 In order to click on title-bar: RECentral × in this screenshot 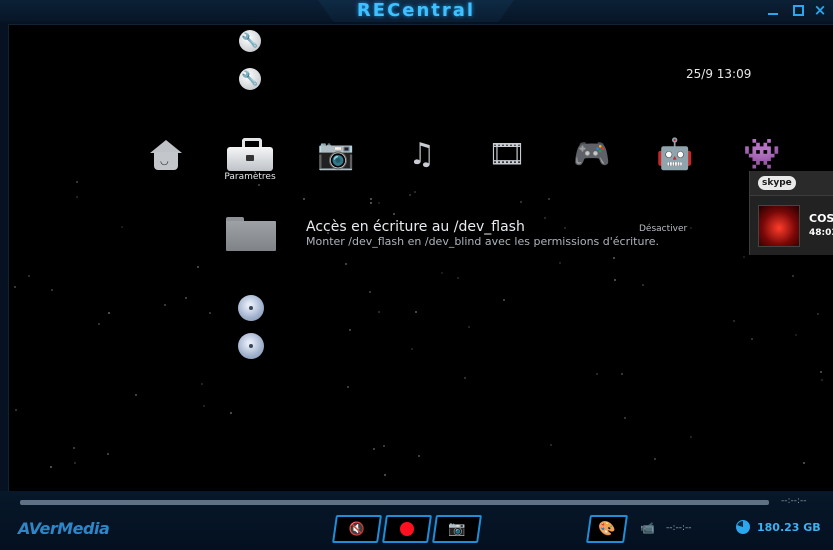, I will do `click(416, 11)`.